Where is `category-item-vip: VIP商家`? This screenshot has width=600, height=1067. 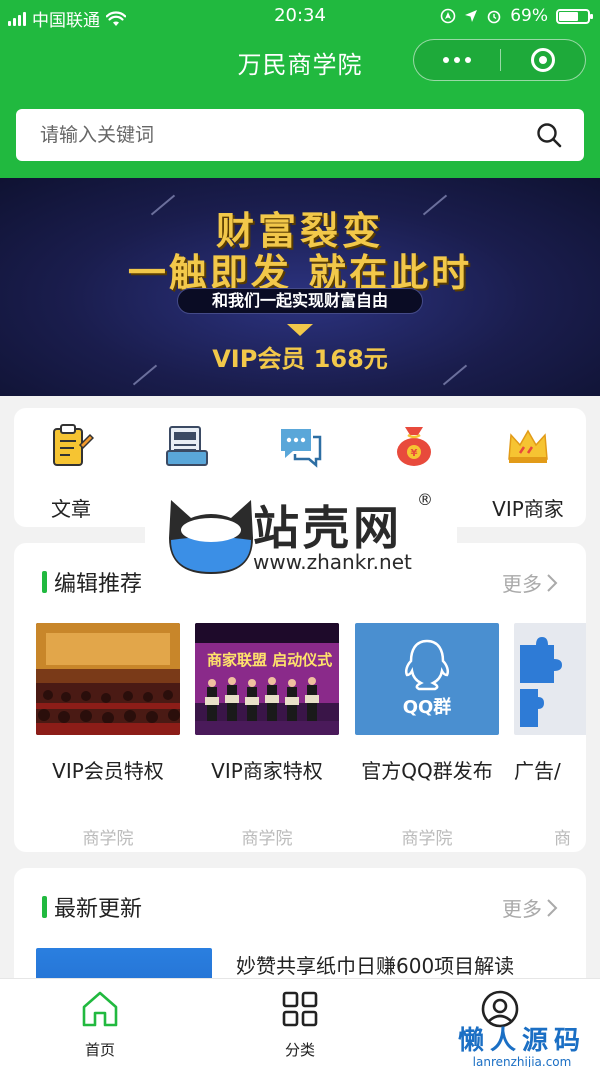
category-item-vip: VIP商家 is located at coordinates (528, 472).